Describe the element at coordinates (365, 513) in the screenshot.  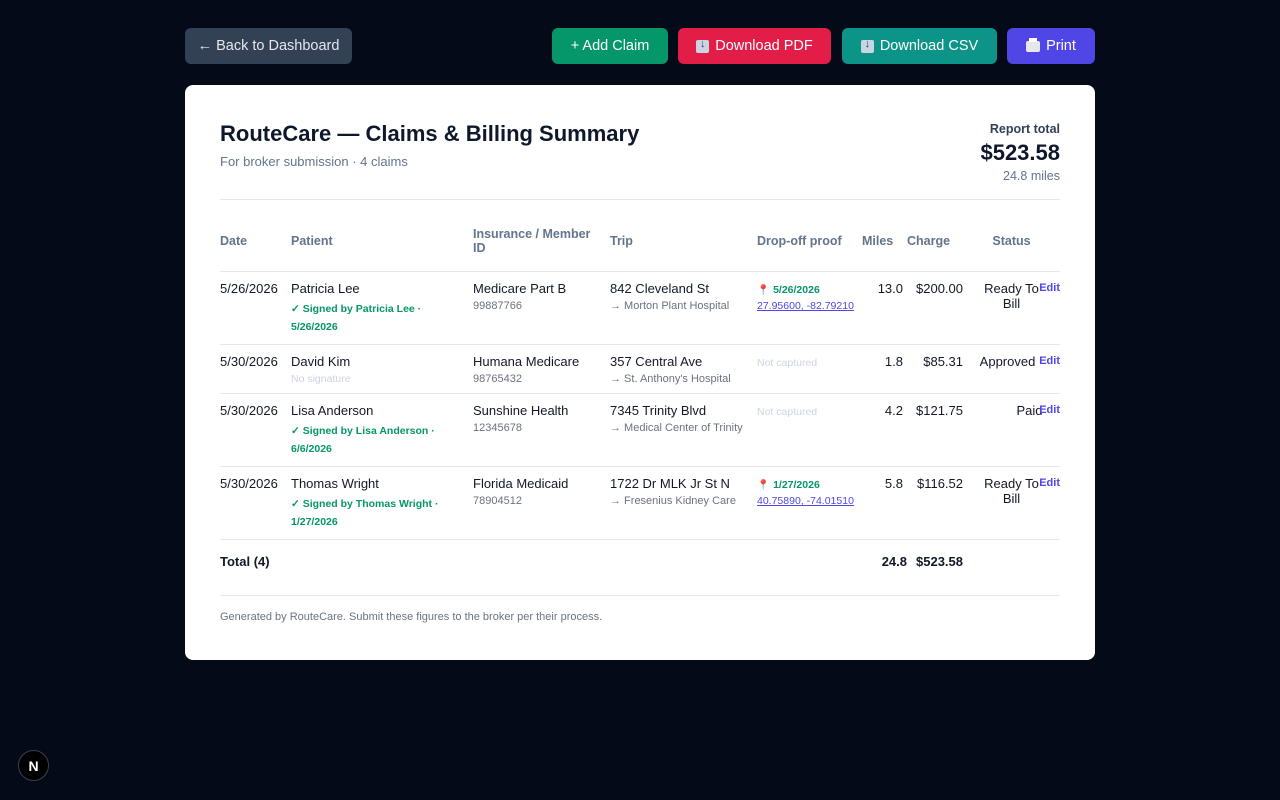
I see `signature-status: ✓ Signed by Thomas Wright · 1/27/2026` at that location.